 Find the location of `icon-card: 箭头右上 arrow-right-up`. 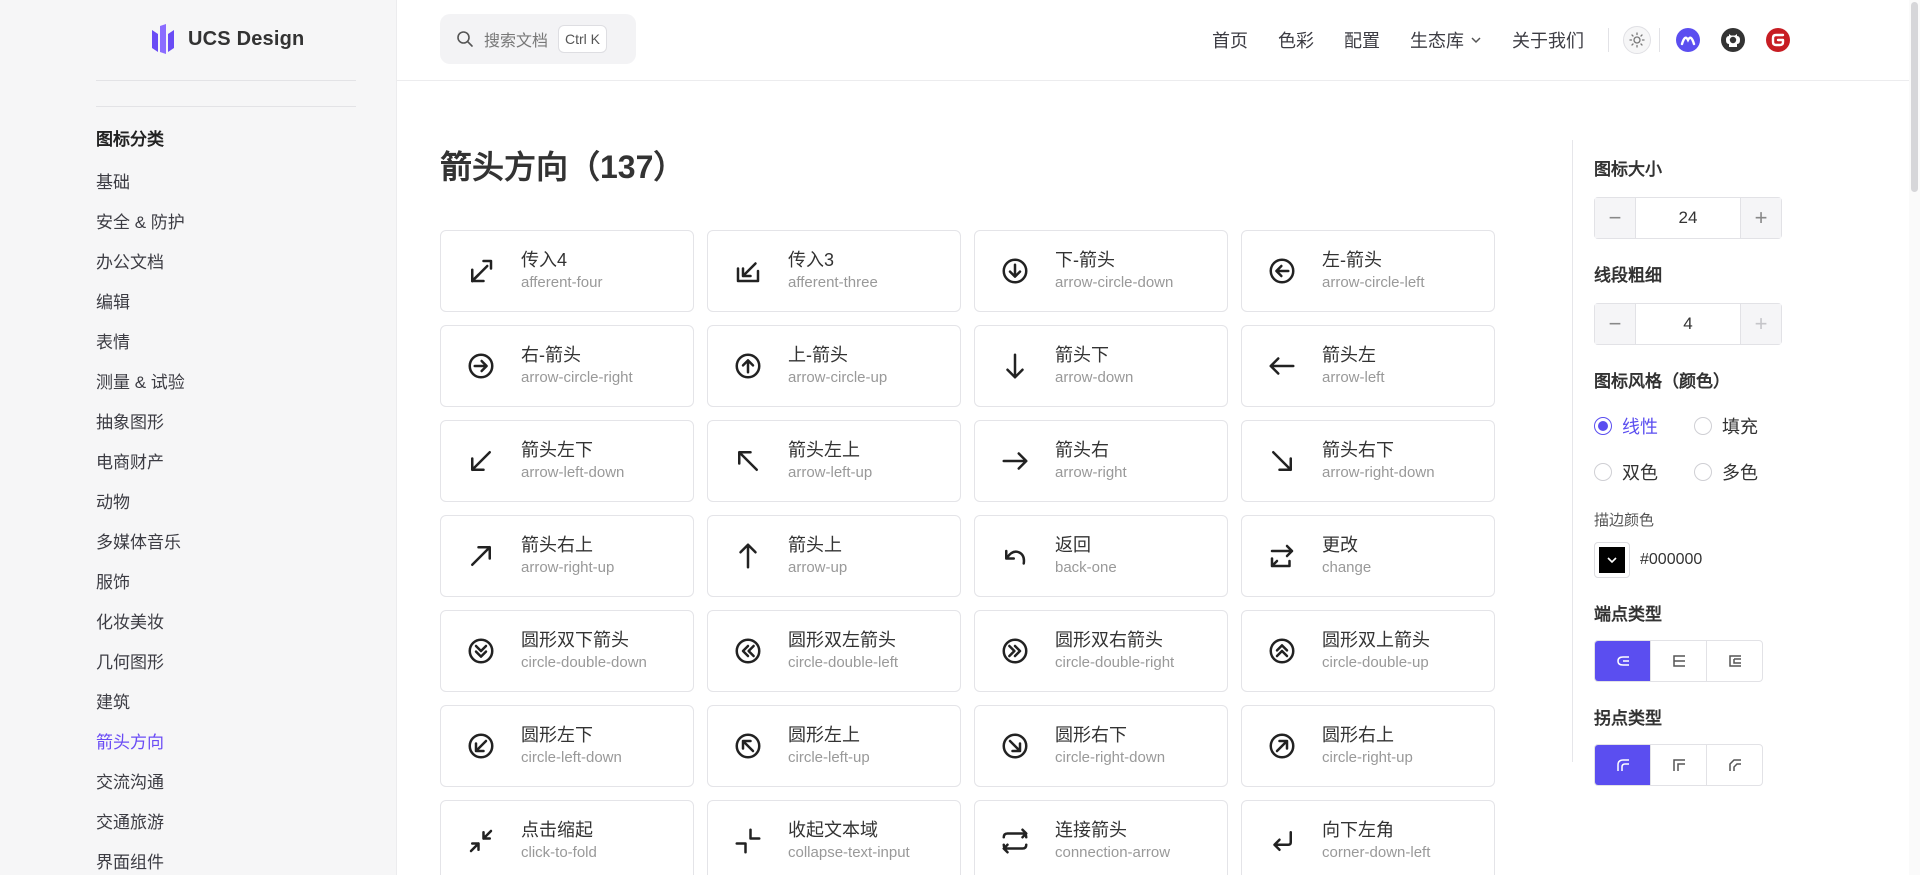

icon-card: 箭头右上 arrow-right-up is located at coordinates (567, 556).